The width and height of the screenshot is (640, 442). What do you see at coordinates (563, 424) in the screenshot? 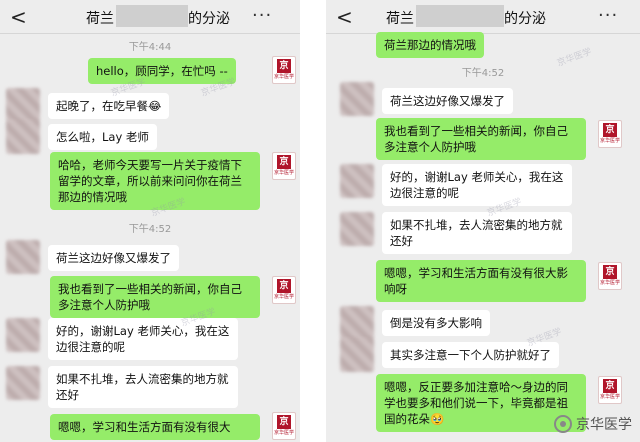
I see `wechat-official-account-icon` at bounding box center [563, 424].